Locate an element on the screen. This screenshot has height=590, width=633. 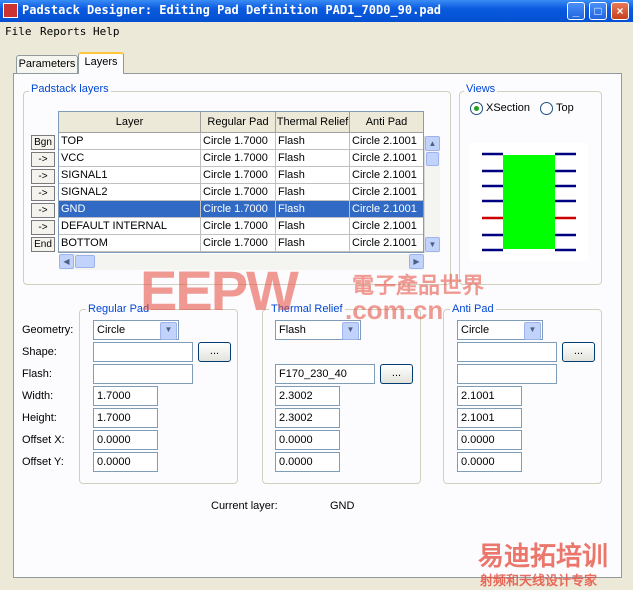
regular-flash-field is located at coordinates (143, 374).